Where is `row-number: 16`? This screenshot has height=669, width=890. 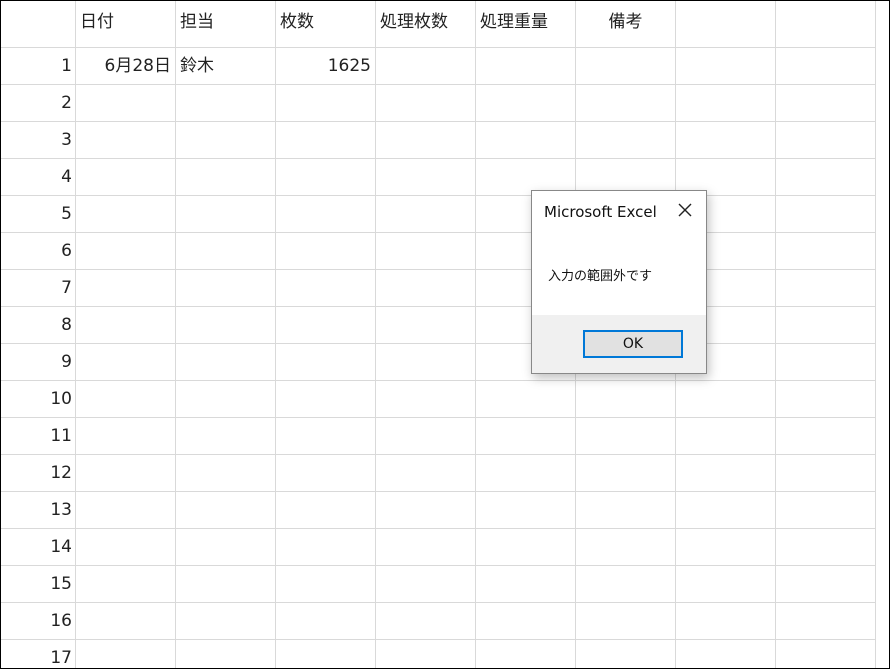 row-number: 16 is located at coordinates (38, 621).